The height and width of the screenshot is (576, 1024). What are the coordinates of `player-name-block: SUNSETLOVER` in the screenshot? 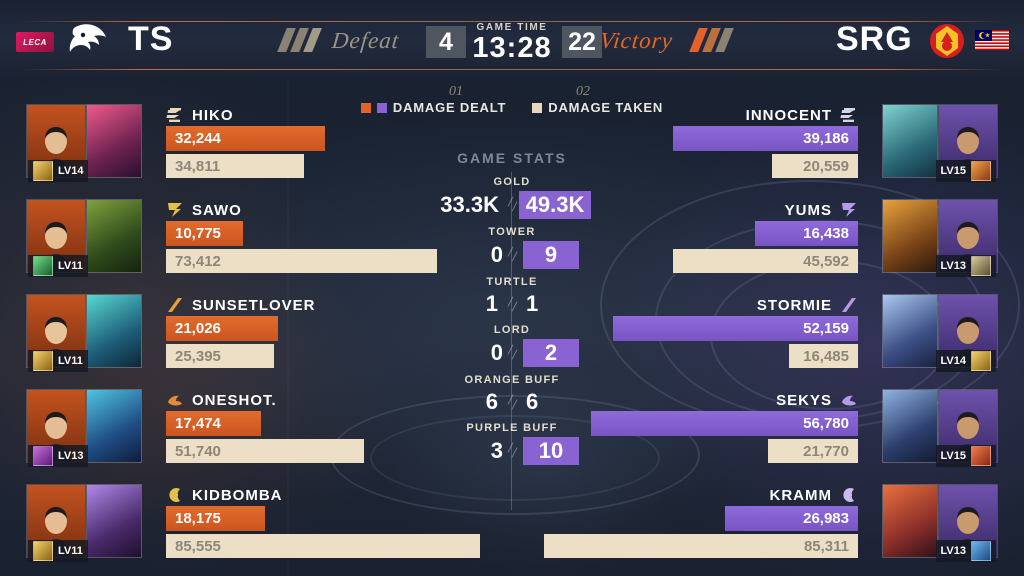 It's located at (241, 305).